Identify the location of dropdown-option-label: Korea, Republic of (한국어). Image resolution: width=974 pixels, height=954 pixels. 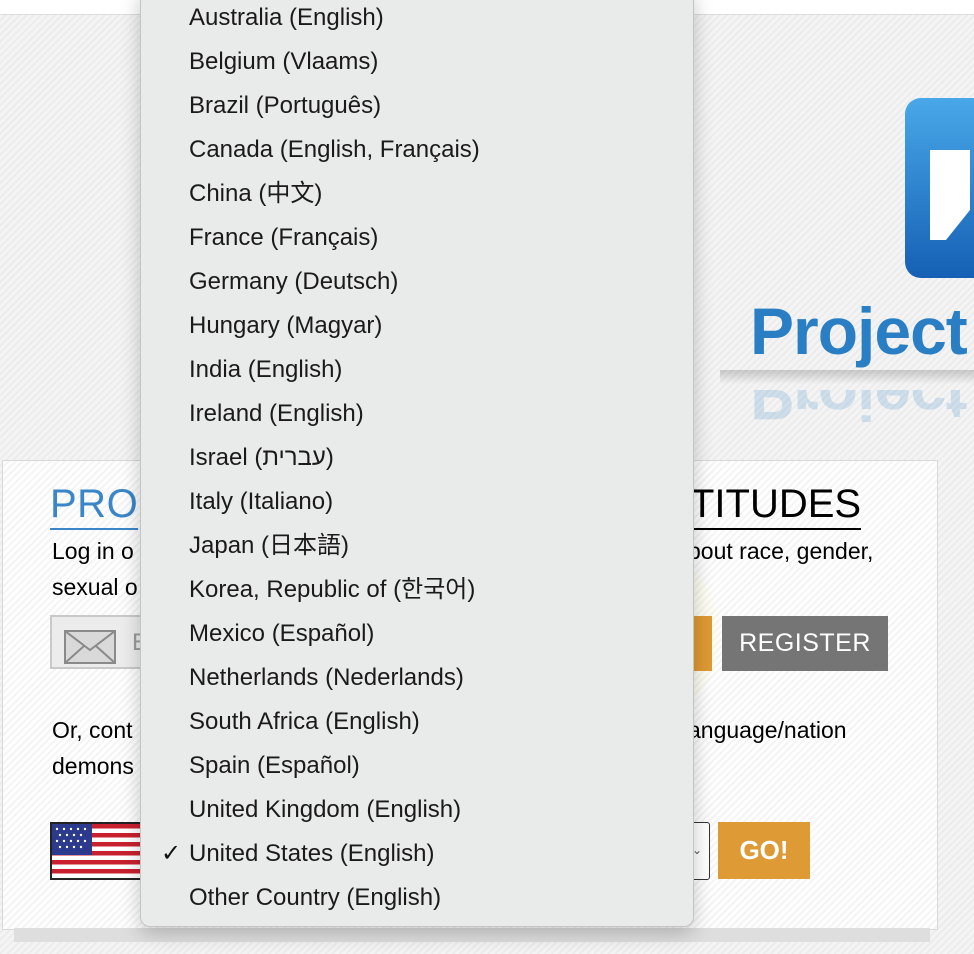
(332, 589).